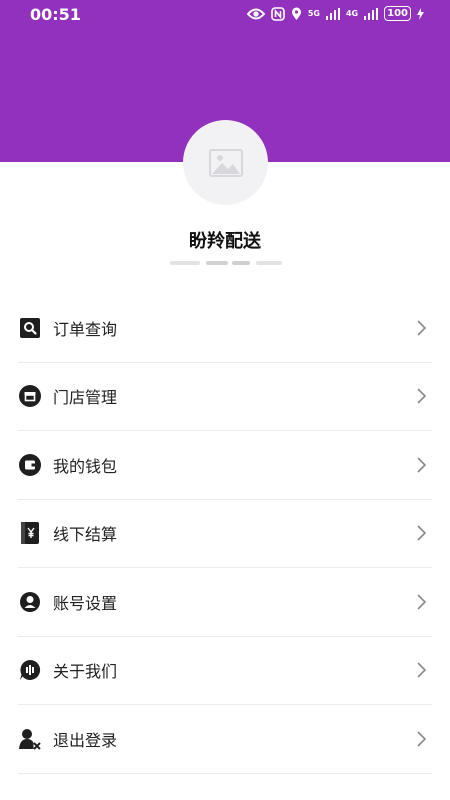 The width and height of the screenshot is (450, 800). I want to click on avatar, so click(225, 162).